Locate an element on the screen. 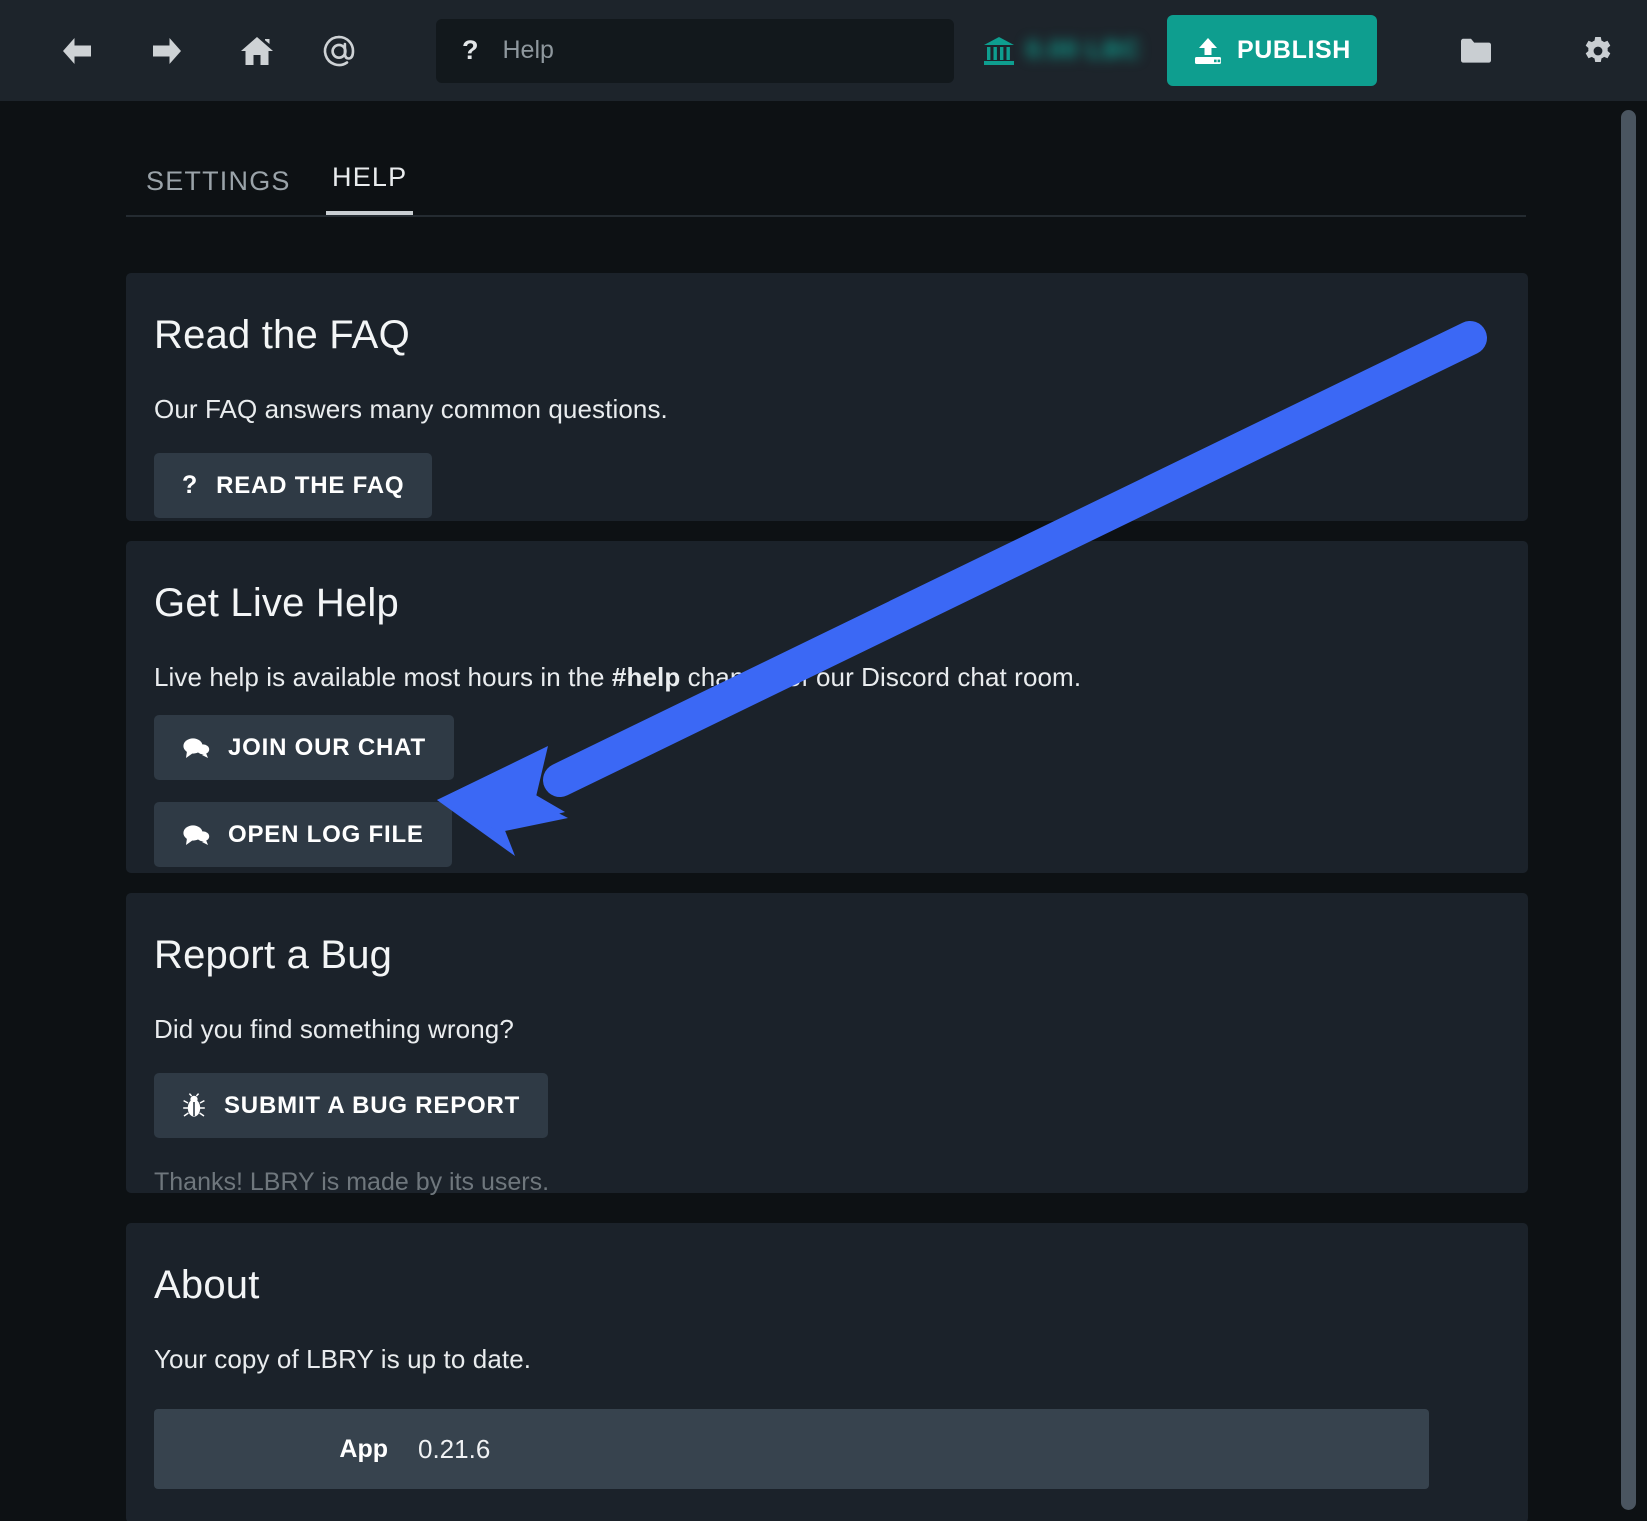  home-icon is located at coordinates (257, 50).